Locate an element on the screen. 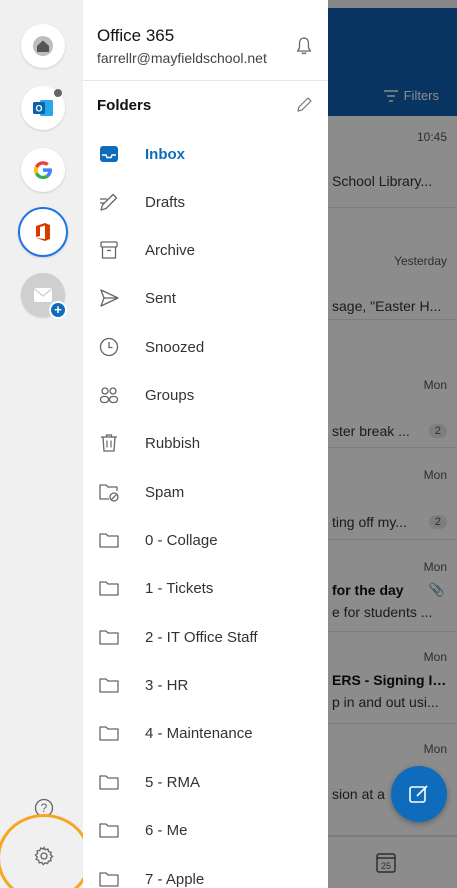 This screenshot has height=888, width=457. folder-custom: 5 - RMA is located at coordinates (205, 782).